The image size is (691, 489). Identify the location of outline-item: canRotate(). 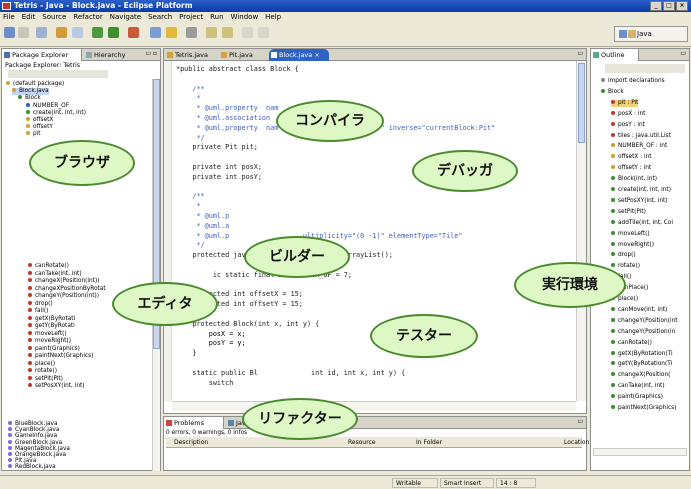
(631, 343).